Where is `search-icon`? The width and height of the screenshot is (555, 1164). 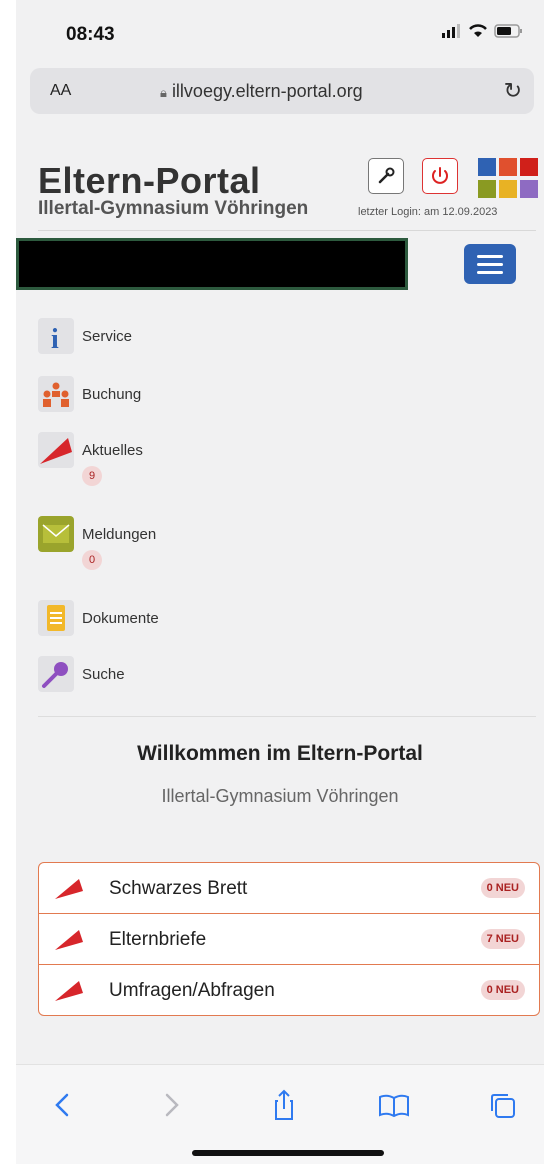
search-icon is located at coordinates (56, 674).